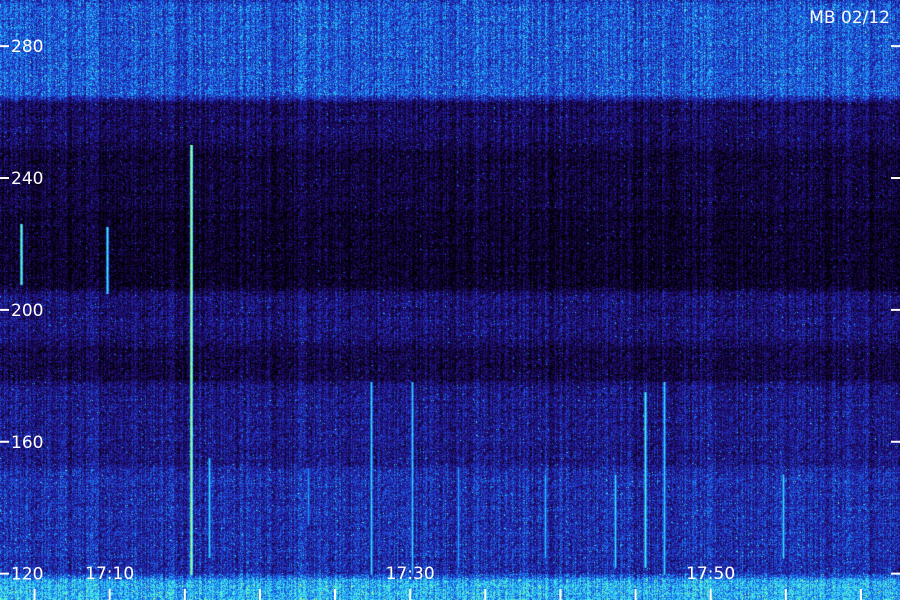 The image size is (900, 600). What do you see at coordinates (109, 574) in the screenshot?
I see `x-tick-label: 17:10` at bounding box center [109, 574].